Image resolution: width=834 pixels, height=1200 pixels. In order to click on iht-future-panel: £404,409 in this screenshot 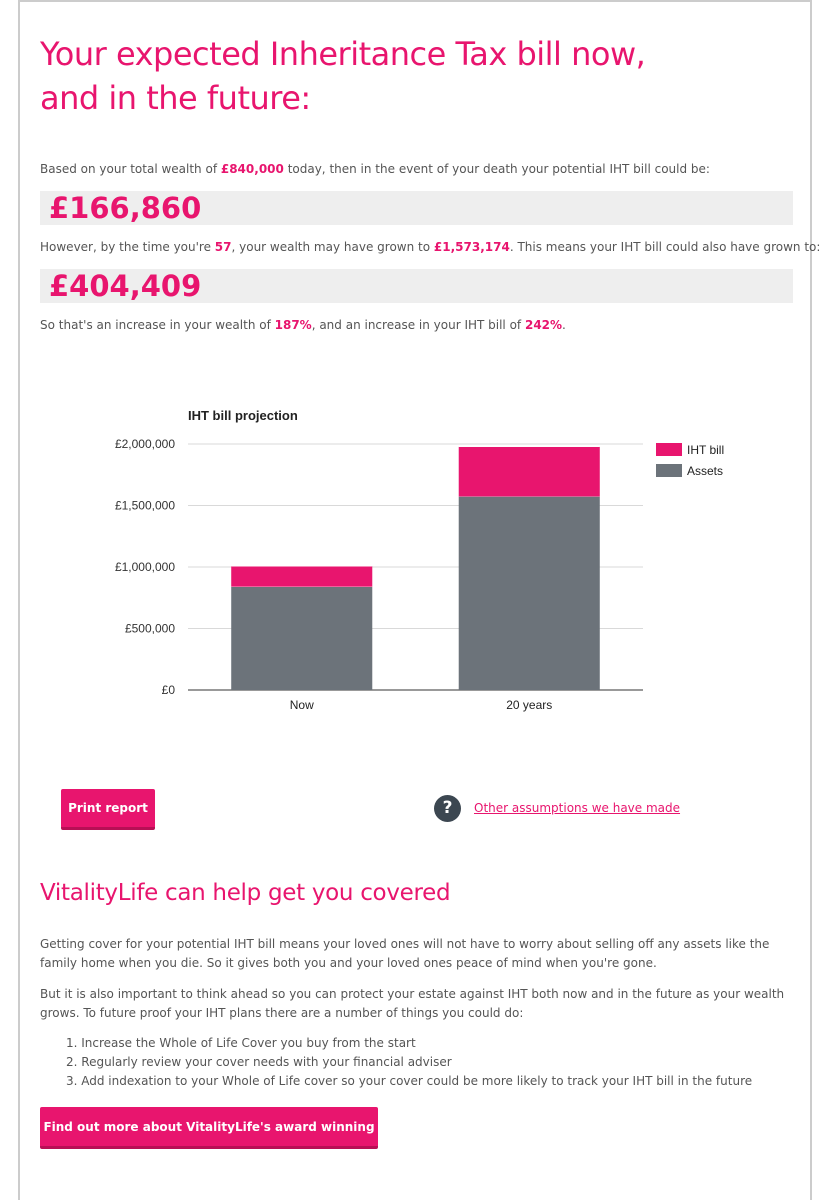, I will do `click(416, 286)`.